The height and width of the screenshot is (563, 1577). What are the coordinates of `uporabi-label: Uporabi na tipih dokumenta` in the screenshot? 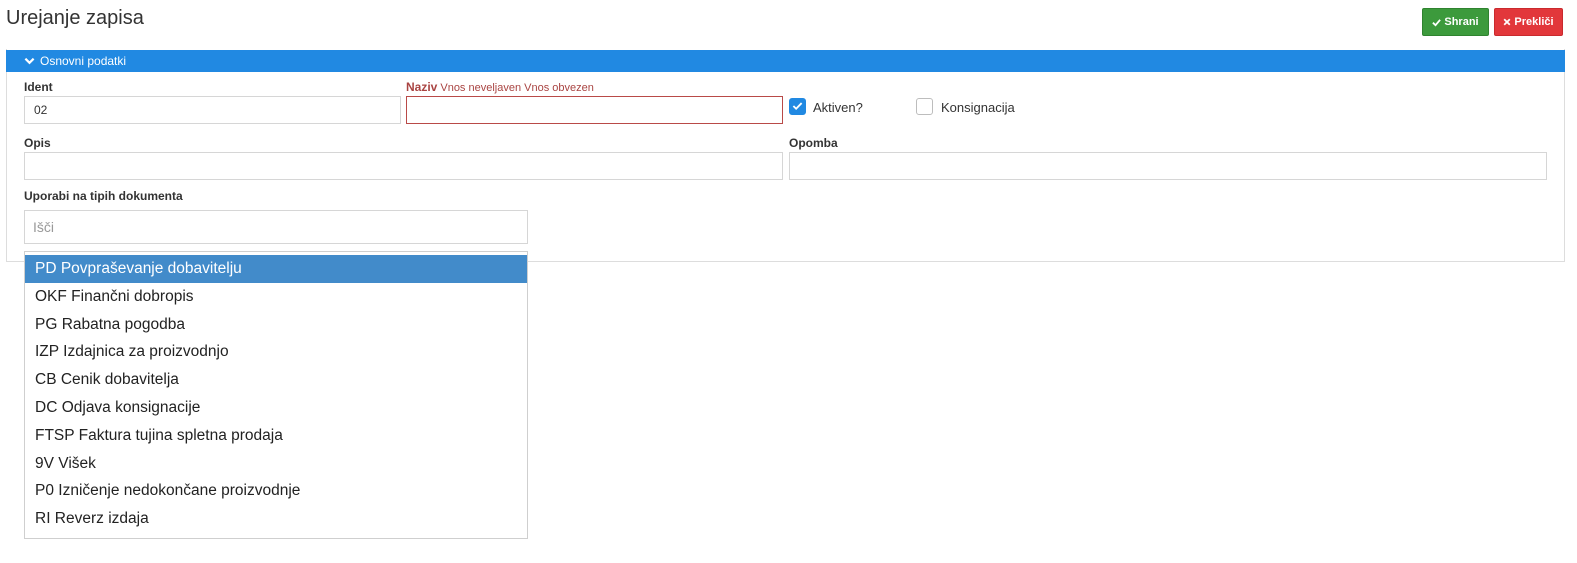 It's located at (103, 196).